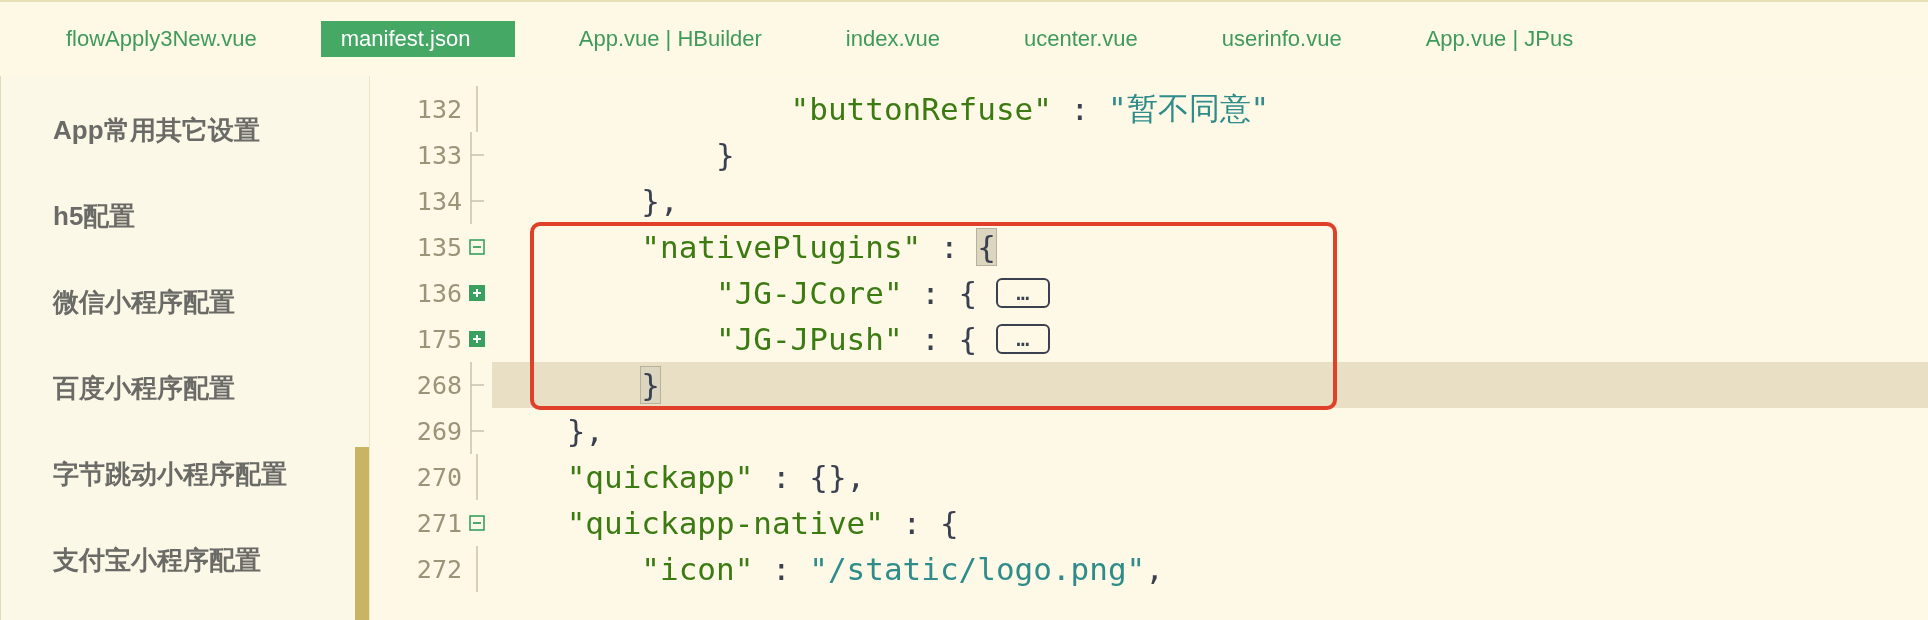 The width and height of the screenshot is (1928, 620). I want to click on sidebar-item: 字节跳动小程序配置, so click(177, 474).